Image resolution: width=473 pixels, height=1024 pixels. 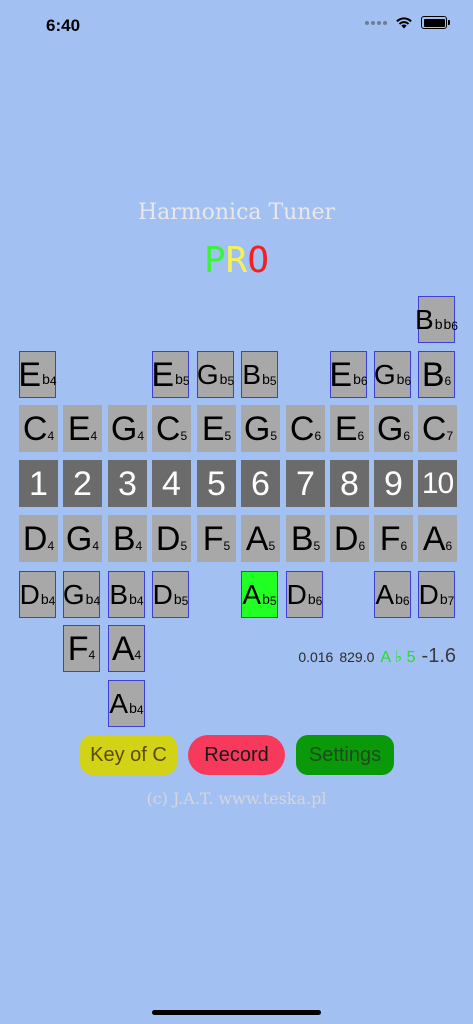 I want to click on blow-note-cell: E4, so click(x=82, y=428).